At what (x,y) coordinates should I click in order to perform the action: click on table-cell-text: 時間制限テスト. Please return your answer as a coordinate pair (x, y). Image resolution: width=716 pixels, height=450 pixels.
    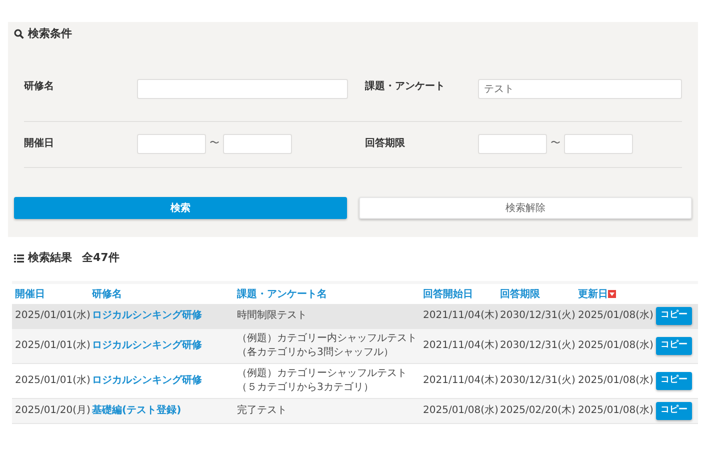
    Looking at the image, I should click on (272, 316).